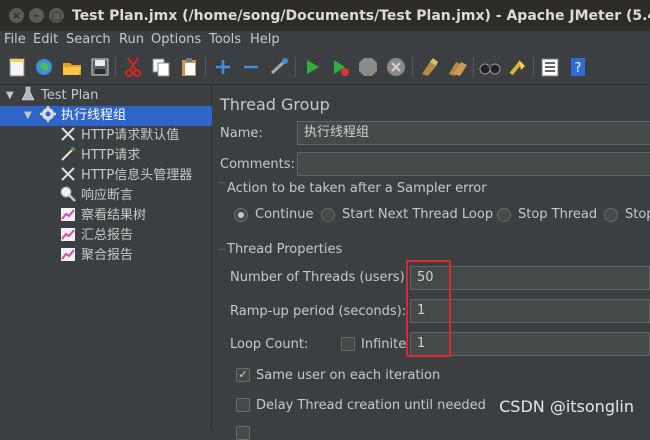 The height and width of the screenshot is (440, 650). What do you see at coordinates (131, 39) in the screenshot?
I see `menu-run: Run` at bounding box center [131, 39].